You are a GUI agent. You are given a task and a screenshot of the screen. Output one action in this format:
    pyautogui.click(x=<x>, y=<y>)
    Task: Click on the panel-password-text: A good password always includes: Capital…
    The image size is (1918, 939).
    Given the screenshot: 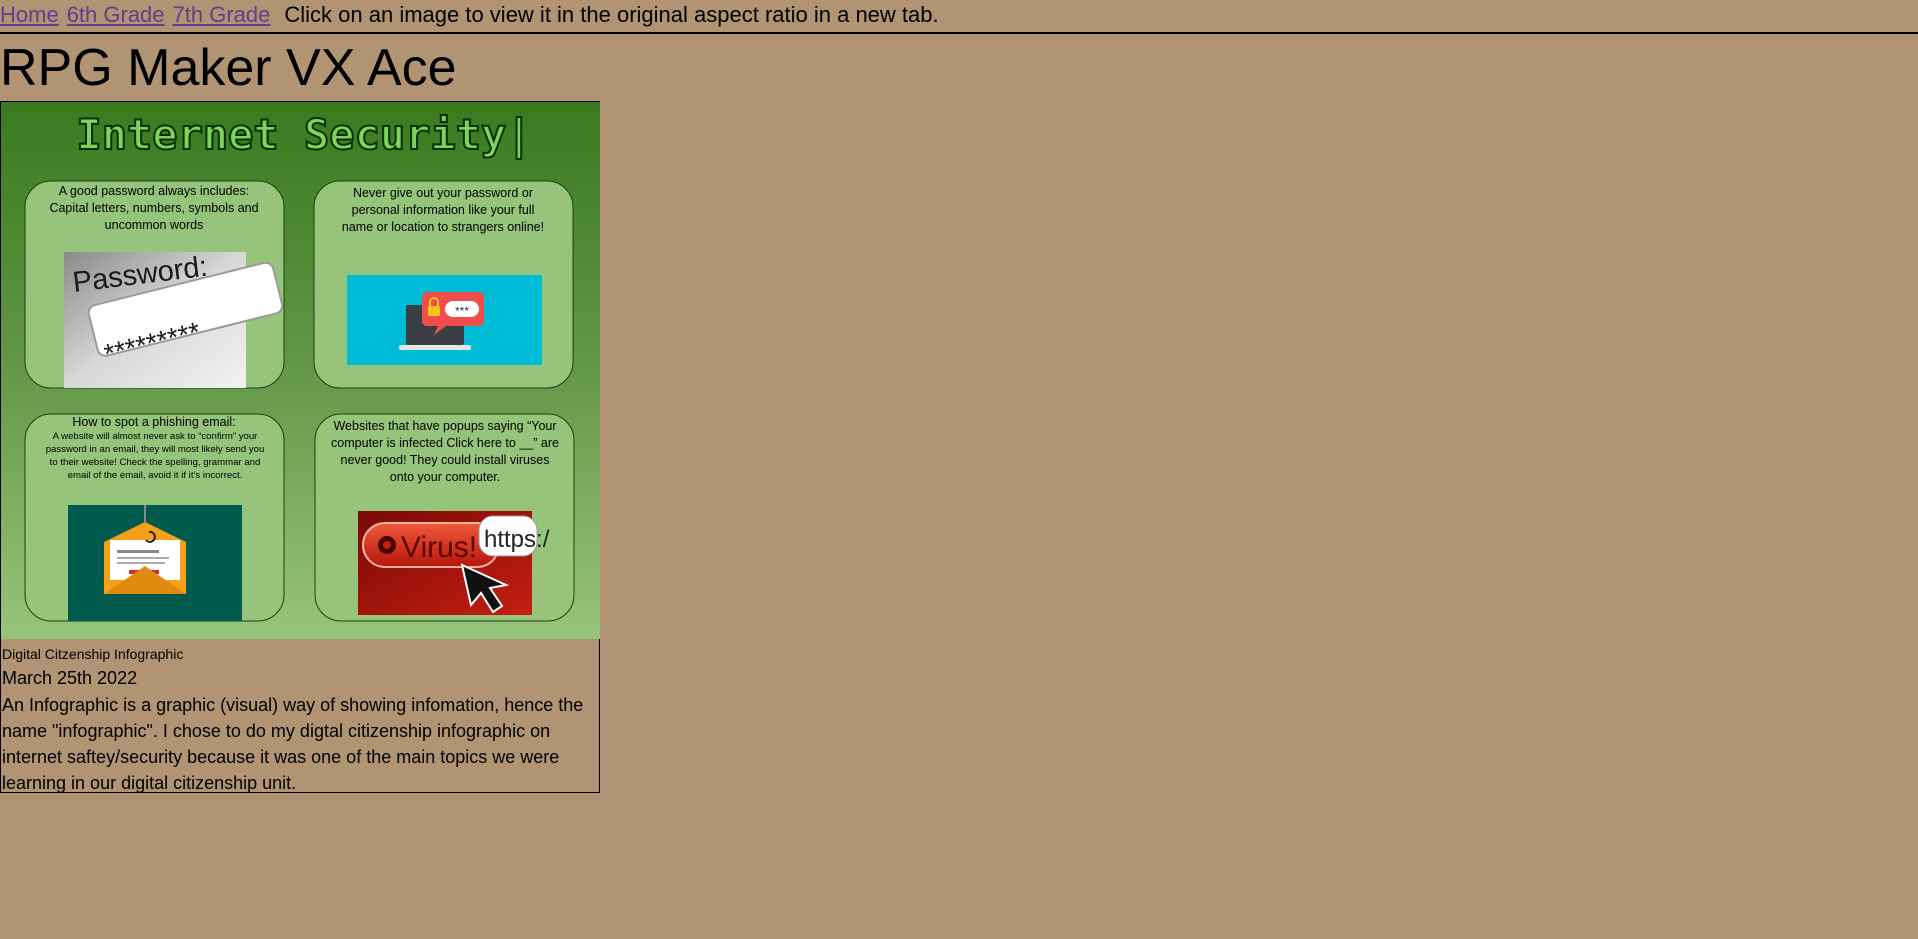 What is the action you would take?
    pyautogui.click(x=154, y=208)
    